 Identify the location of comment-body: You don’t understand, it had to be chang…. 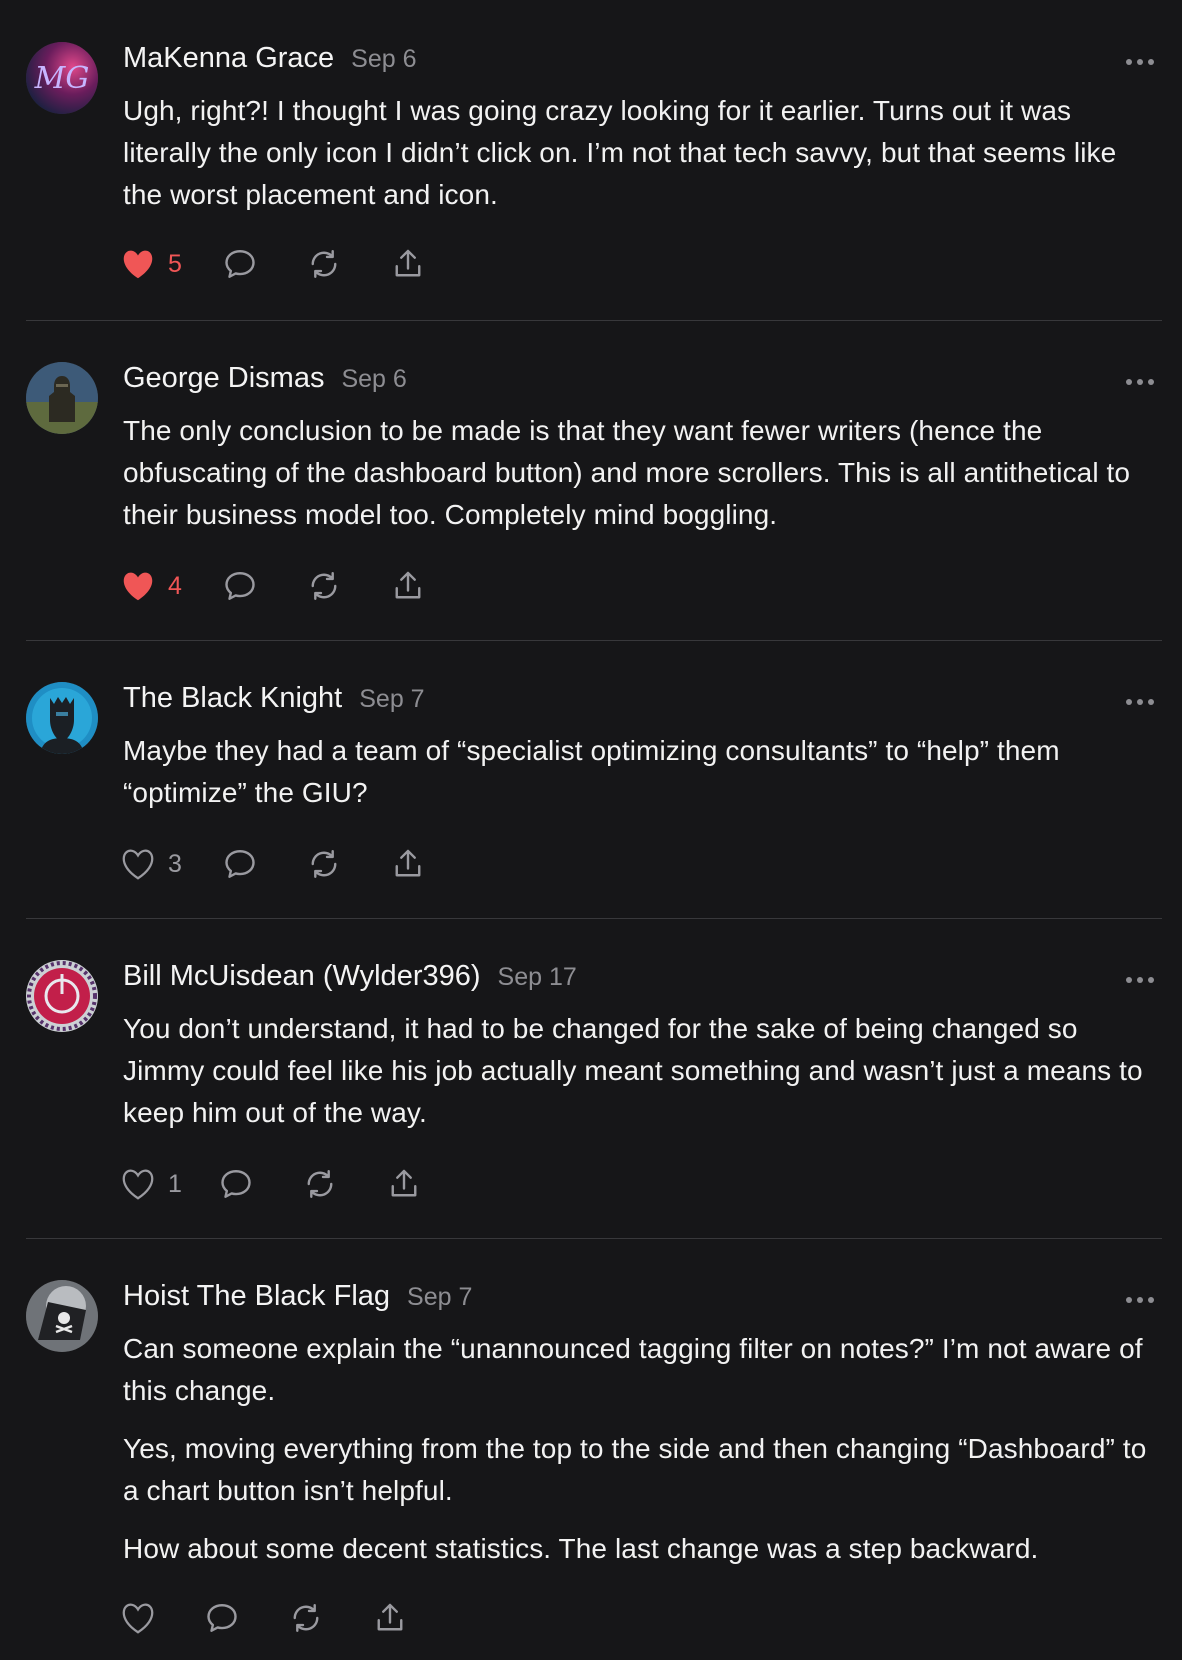
(643, 1079).